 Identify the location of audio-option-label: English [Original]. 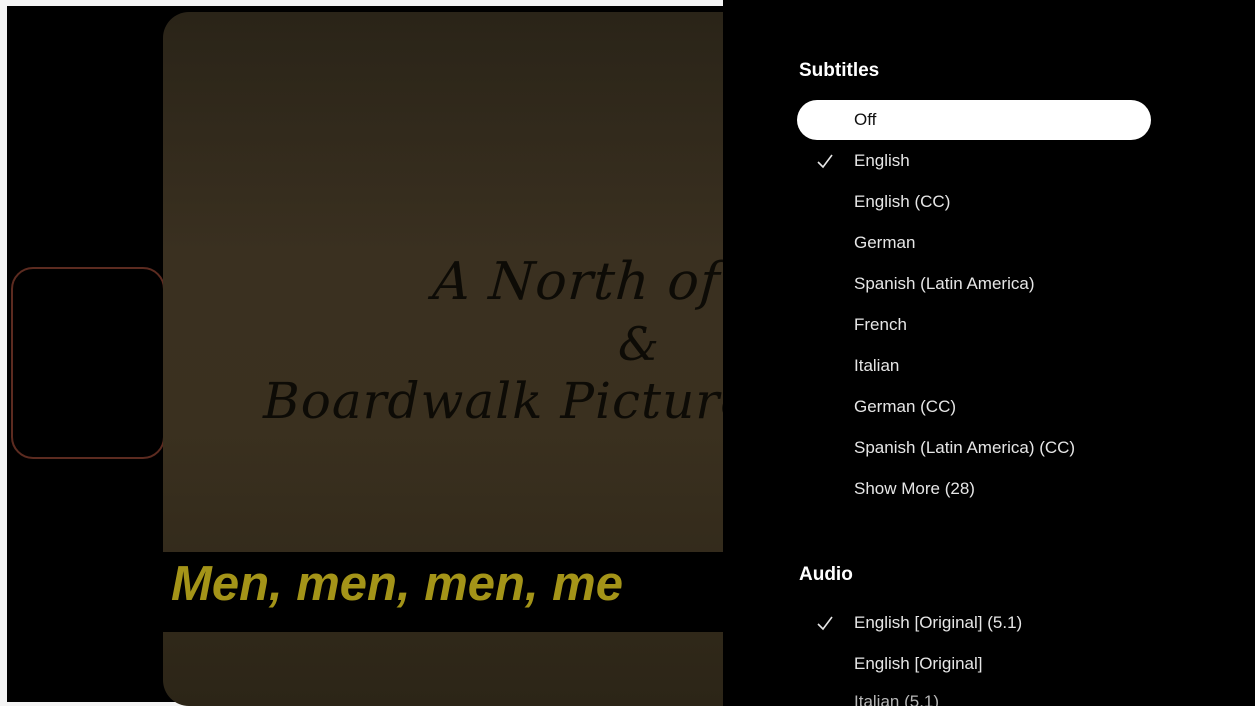
(918, 663).